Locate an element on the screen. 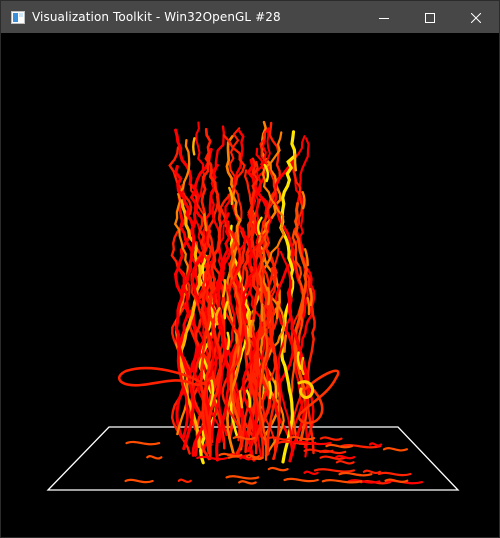 The height and width of the screenshot is (538, 500). minimize-icon is located at coordinates (384, 17).